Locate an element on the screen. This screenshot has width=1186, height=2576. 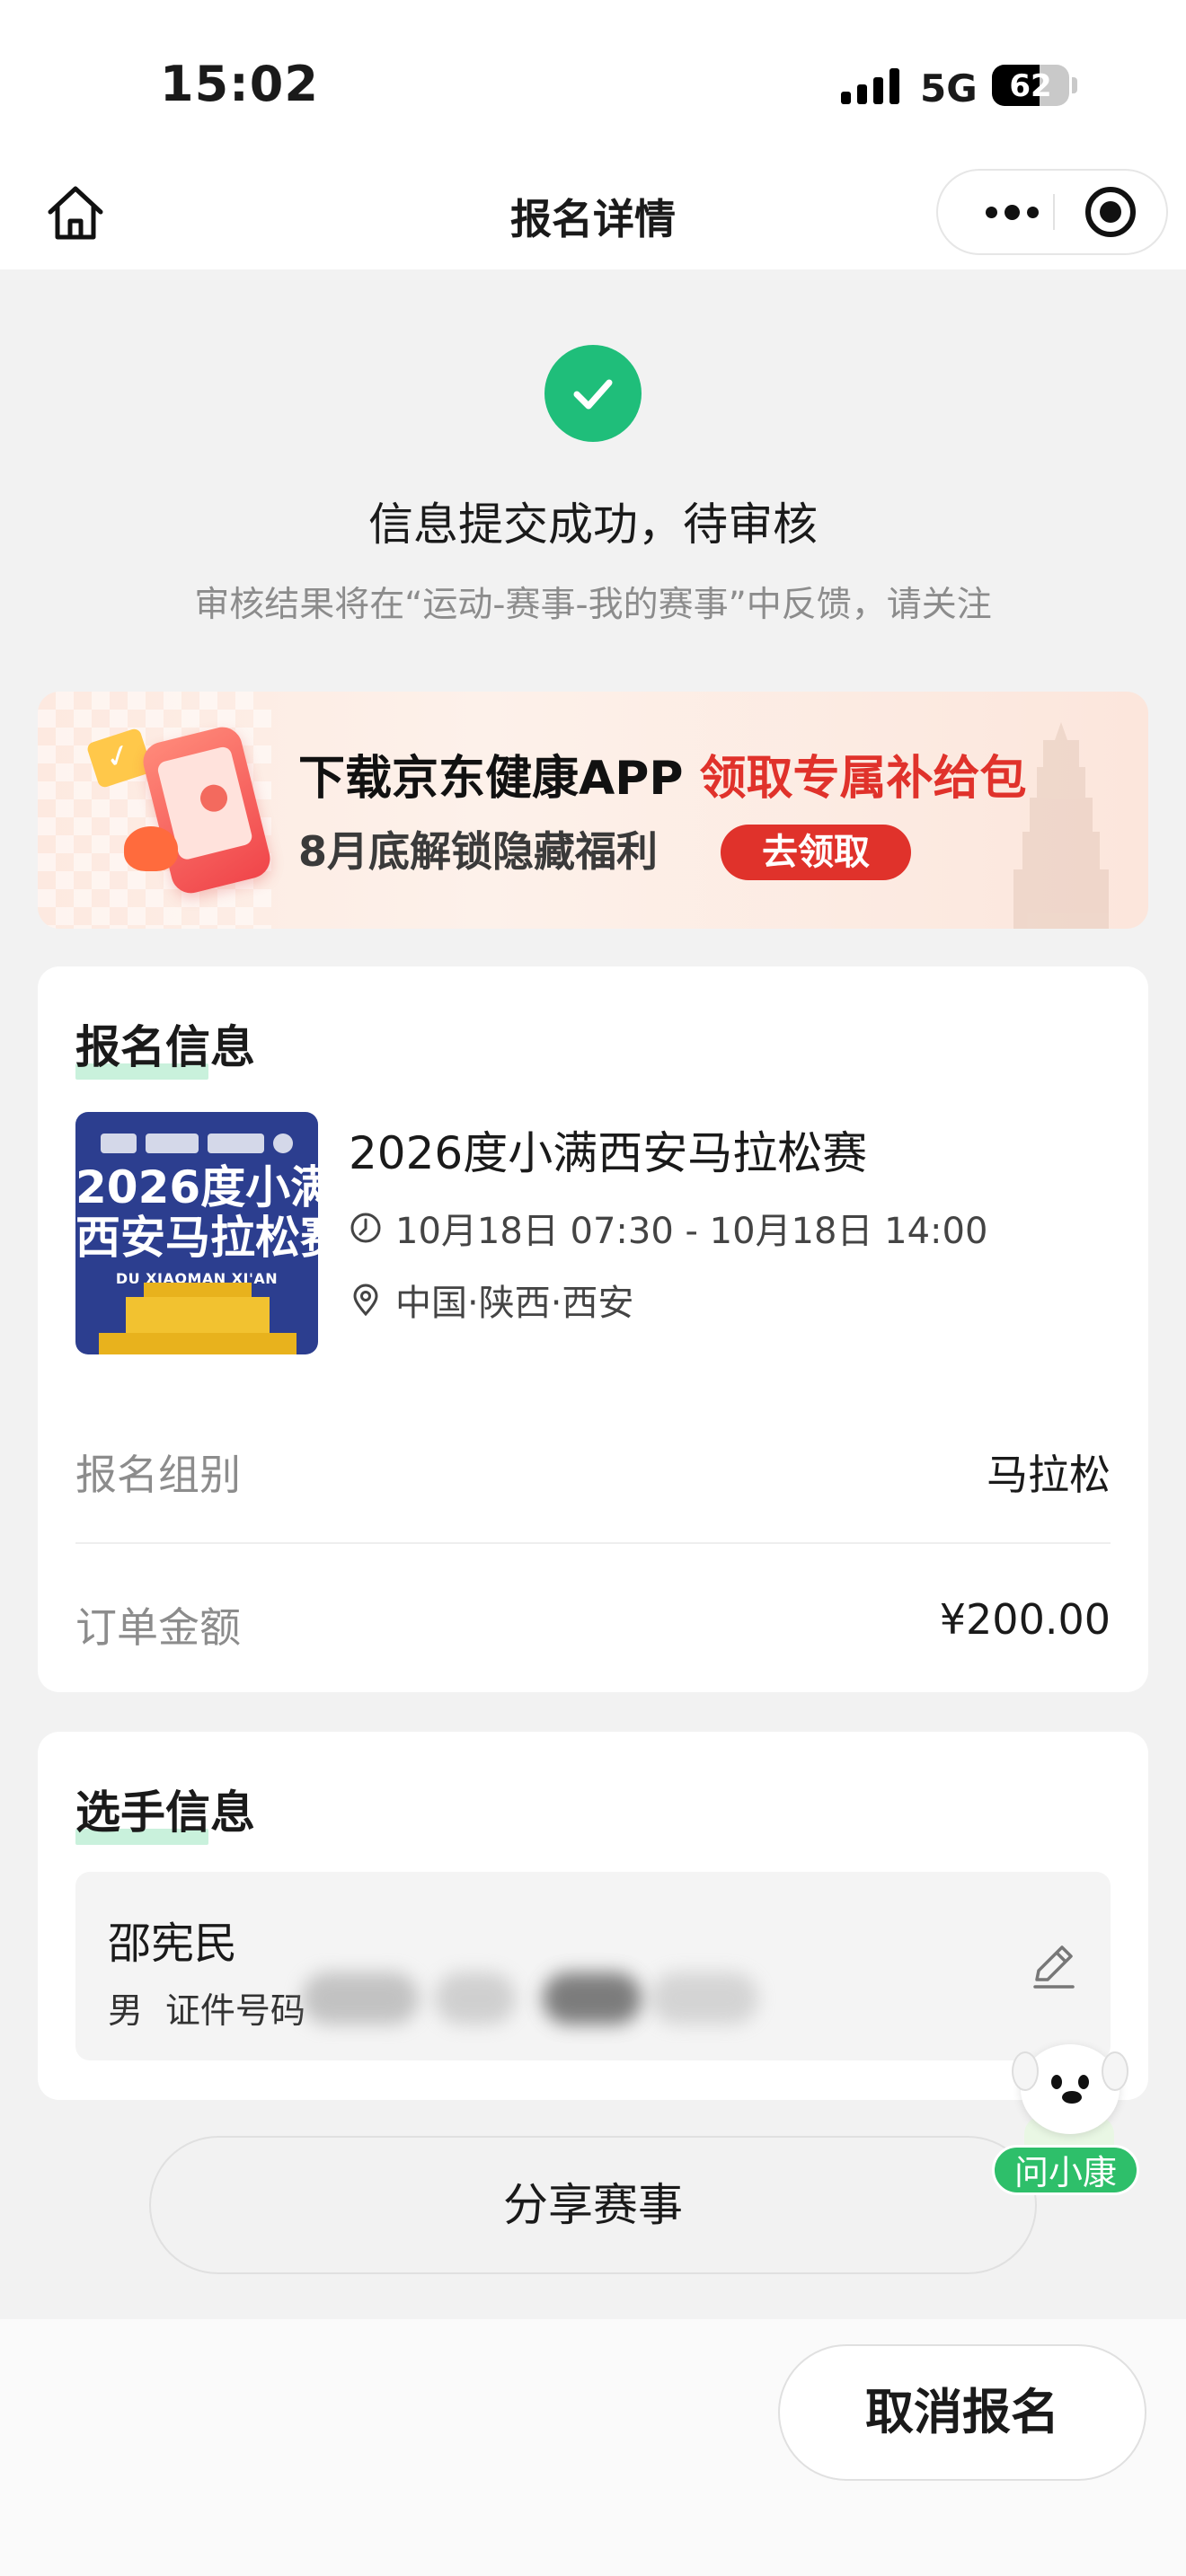
promo-banner: 下载京东健康APP 领取专属补给包 8月底解锁隐藏福利 去领取 is located at coordinates (593, 810).